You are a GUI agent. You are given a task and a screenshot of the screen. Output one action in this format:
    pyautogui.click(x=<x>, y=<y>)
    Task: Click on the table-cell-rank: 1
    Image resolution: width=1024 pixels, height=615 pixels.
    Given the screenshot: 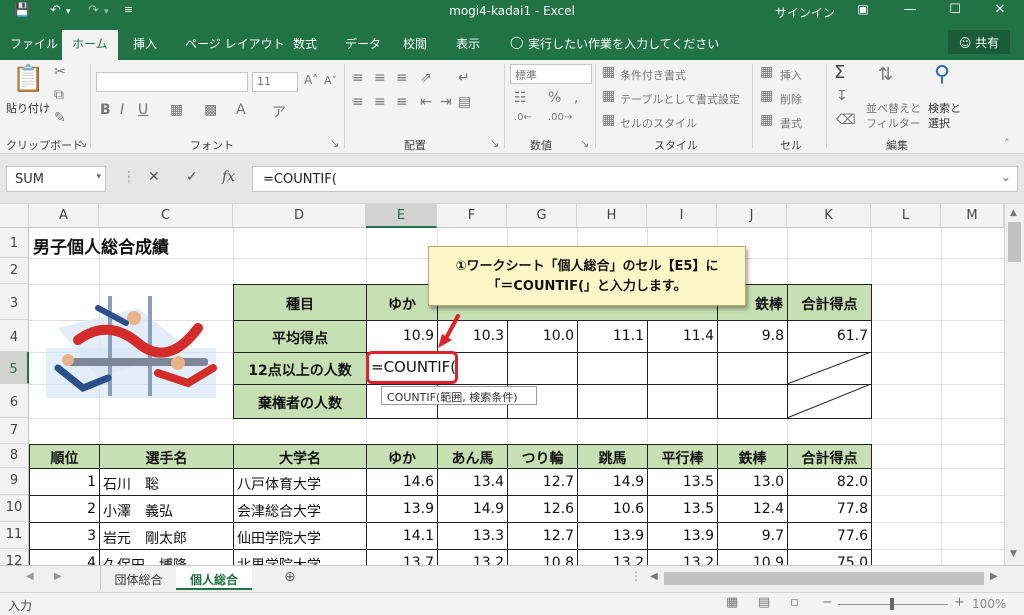 What is the action you would take?
    pyautogui.click(x=64, y=482)
    